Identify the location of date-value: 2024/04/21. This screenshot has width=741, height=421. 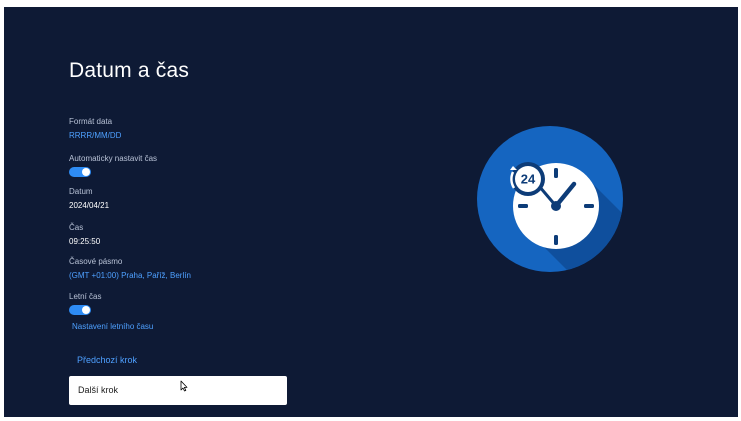
(89, 205).